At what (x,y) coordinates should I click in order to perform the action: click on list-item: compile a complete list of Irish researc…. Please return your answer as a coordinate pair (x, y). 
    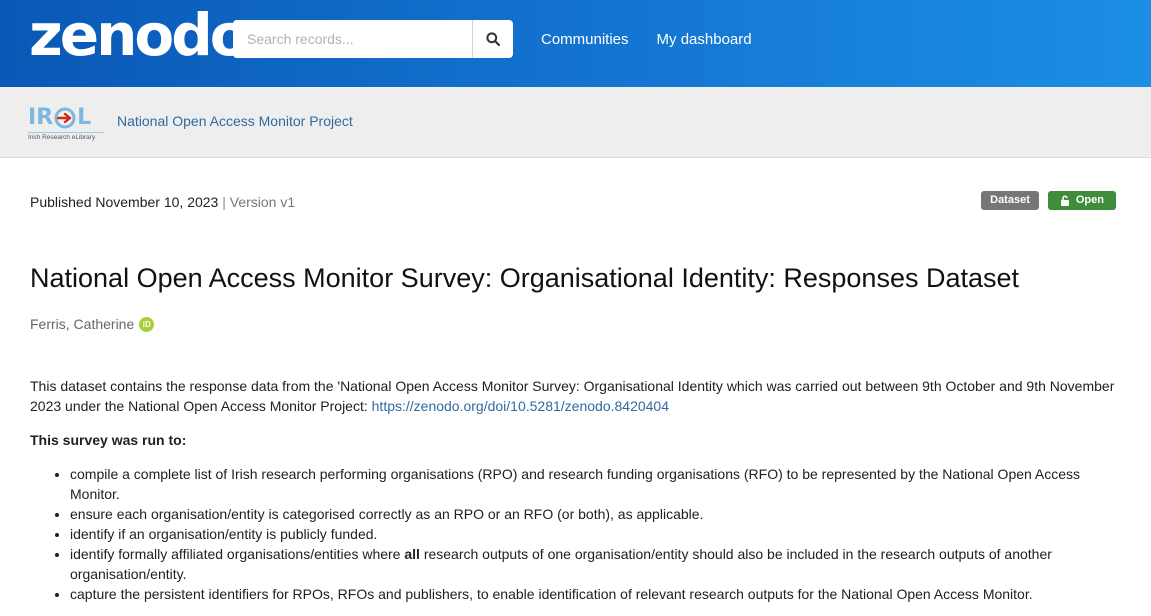
    Looking at the image, I should click on (595, 484).